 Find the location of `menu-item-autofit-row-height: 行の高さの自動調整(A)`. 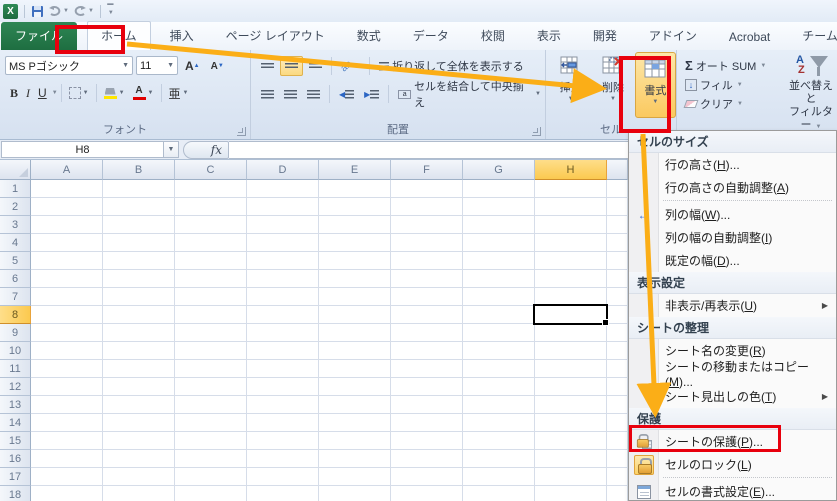

menu-item-autofit-row-height: 行の高さの自動調整(A) is located at coordinates (732, 187).